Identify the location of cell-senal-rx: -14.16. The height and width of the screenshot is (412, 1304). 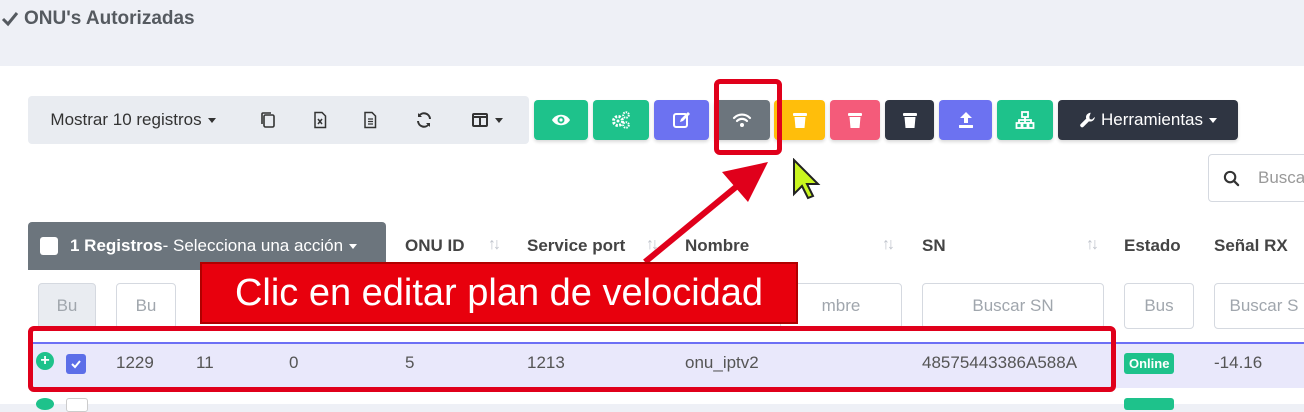
(1238, 362).